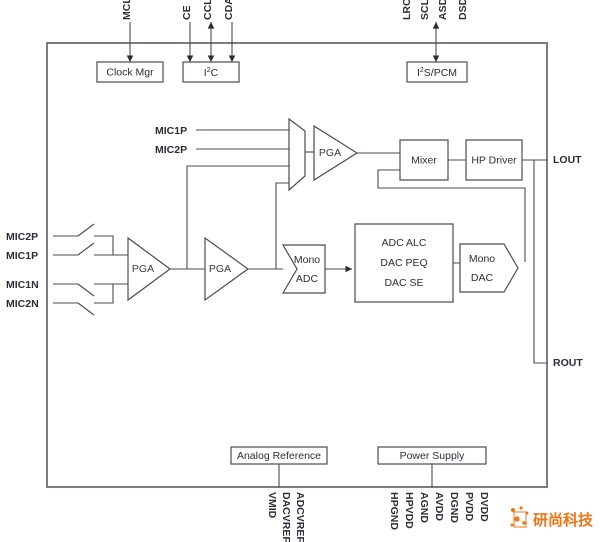  Describe the element at coordinates (469, 507) in the screenshot. I see `pin-label-pvdd: PVDD` at that location.